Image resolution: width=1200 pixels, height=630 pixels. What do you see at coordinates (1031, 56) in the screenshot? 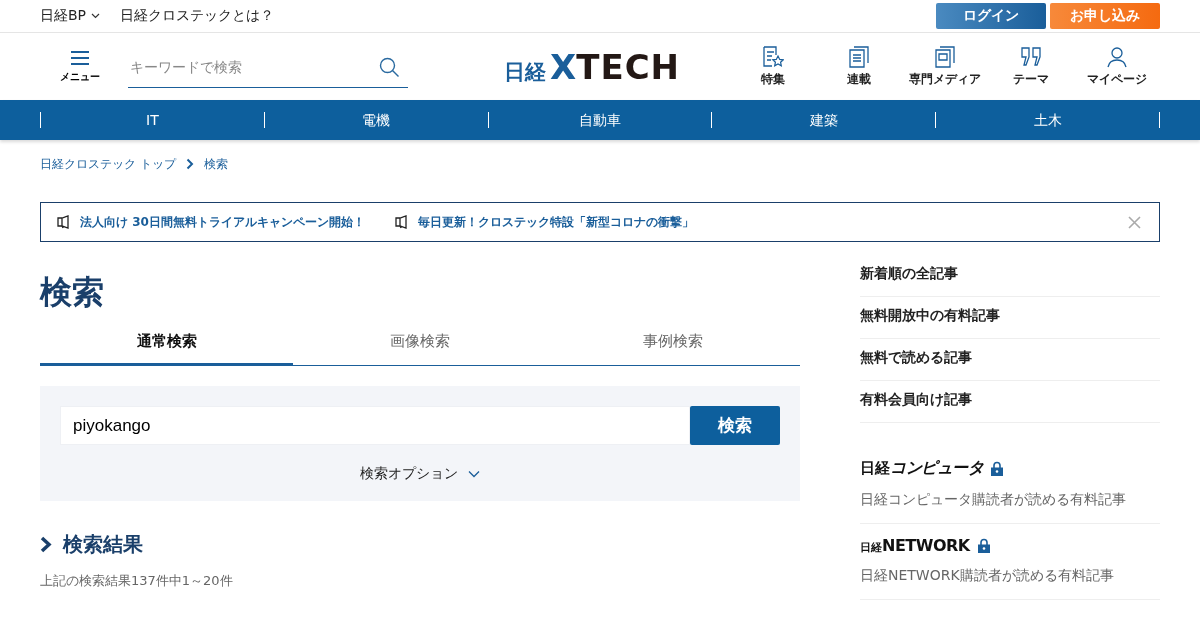
I see `quote-icon` at bounding box center [1031, 56].